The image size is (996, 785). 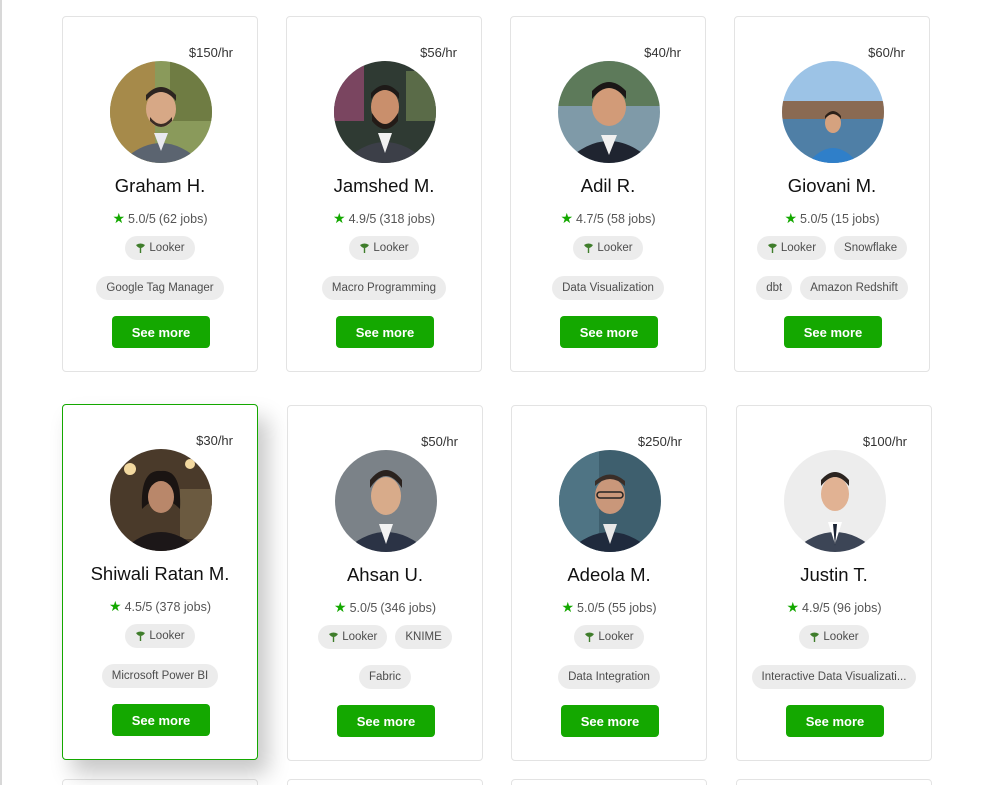 What do you see at coordinates (384, 288) in the screenshot?
I see `skill-tag: Macro Programming` at bounding box center [384, 288].